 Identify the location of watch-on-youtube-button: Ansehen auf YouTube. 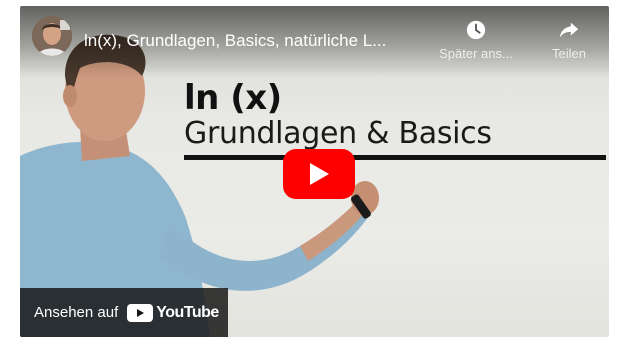
(124, 312).